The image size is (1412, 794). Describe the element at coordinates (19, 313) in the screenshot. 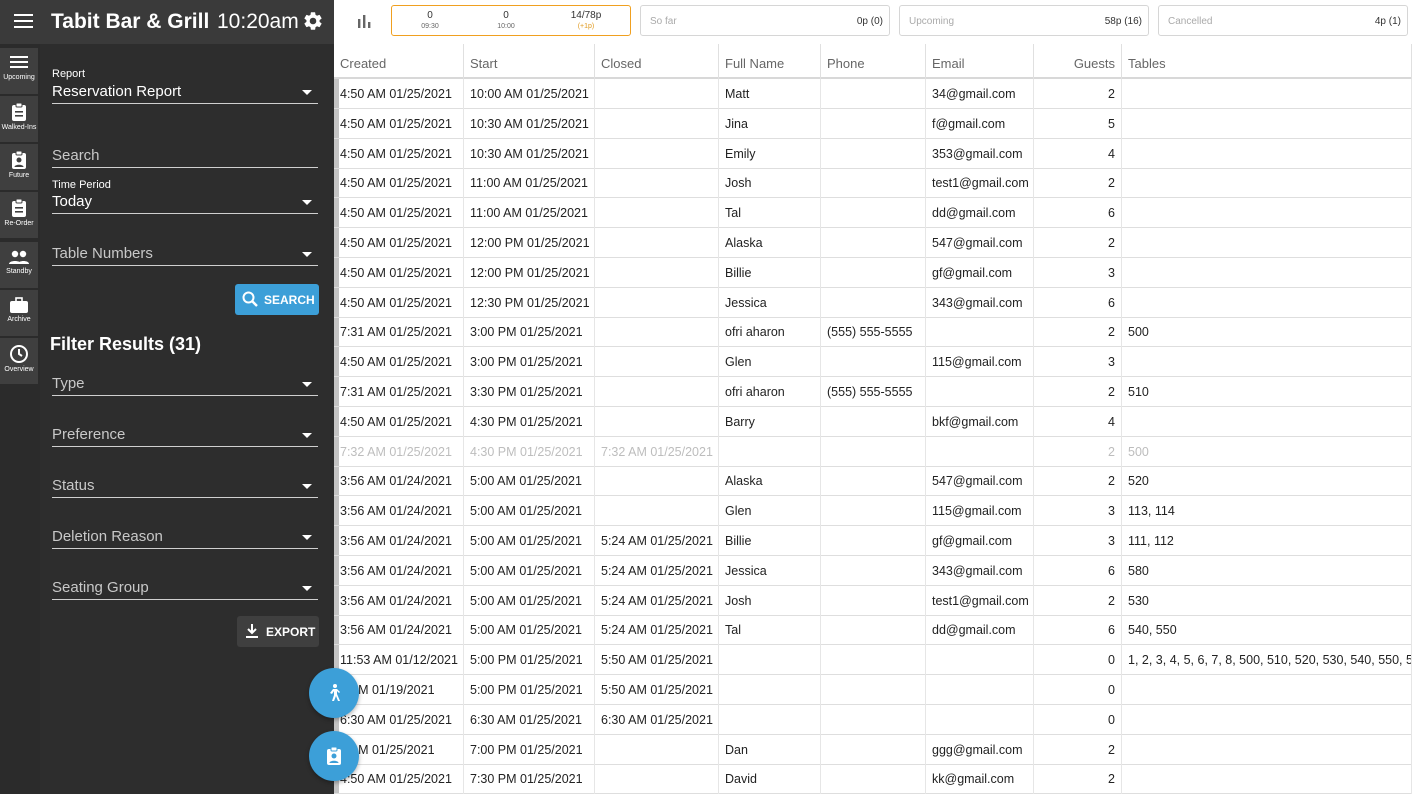

I see `rail-archive: Archive` at that location.